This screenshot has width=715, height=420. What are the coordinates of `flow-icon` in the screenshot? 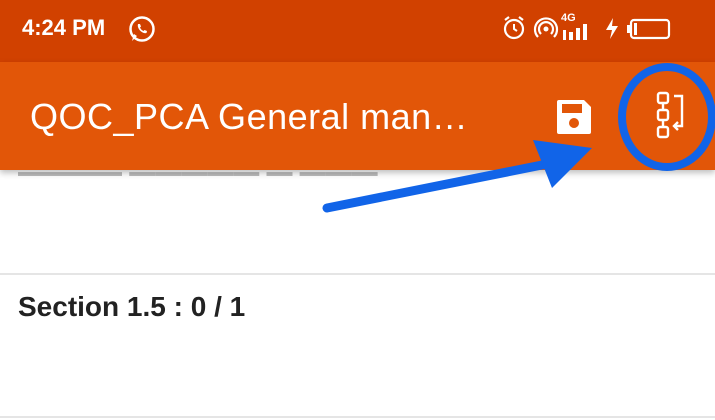 It's located at (669, 115).